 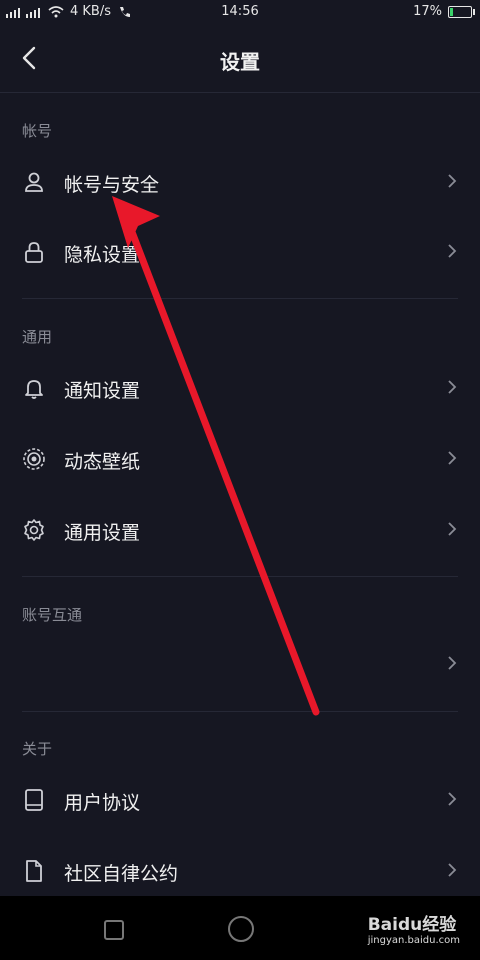 What do you see at coordinates (413, 940) in the screenshot?
I see `watermark-url: jingyan.baidu.com` at bounding box center [413, 940].